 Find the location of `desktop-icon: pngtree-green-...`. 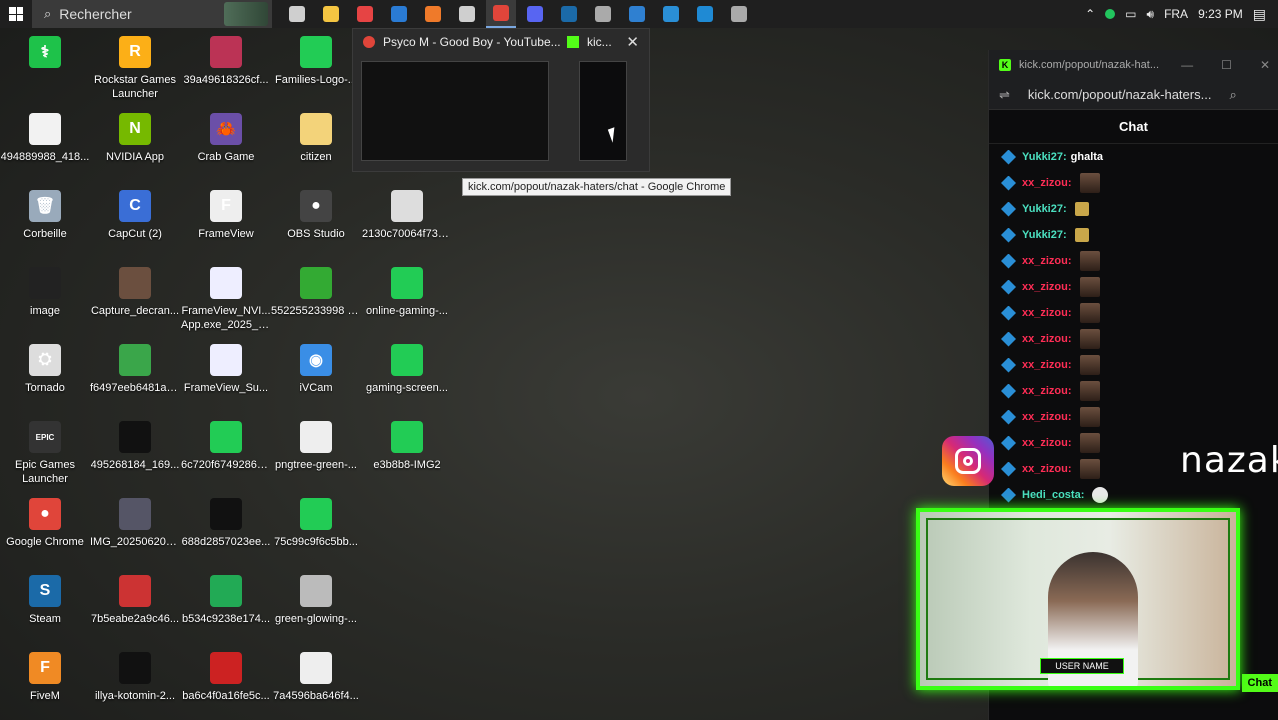

desktop-icon: pngtree-green-... is located at coordinates (316, 446).